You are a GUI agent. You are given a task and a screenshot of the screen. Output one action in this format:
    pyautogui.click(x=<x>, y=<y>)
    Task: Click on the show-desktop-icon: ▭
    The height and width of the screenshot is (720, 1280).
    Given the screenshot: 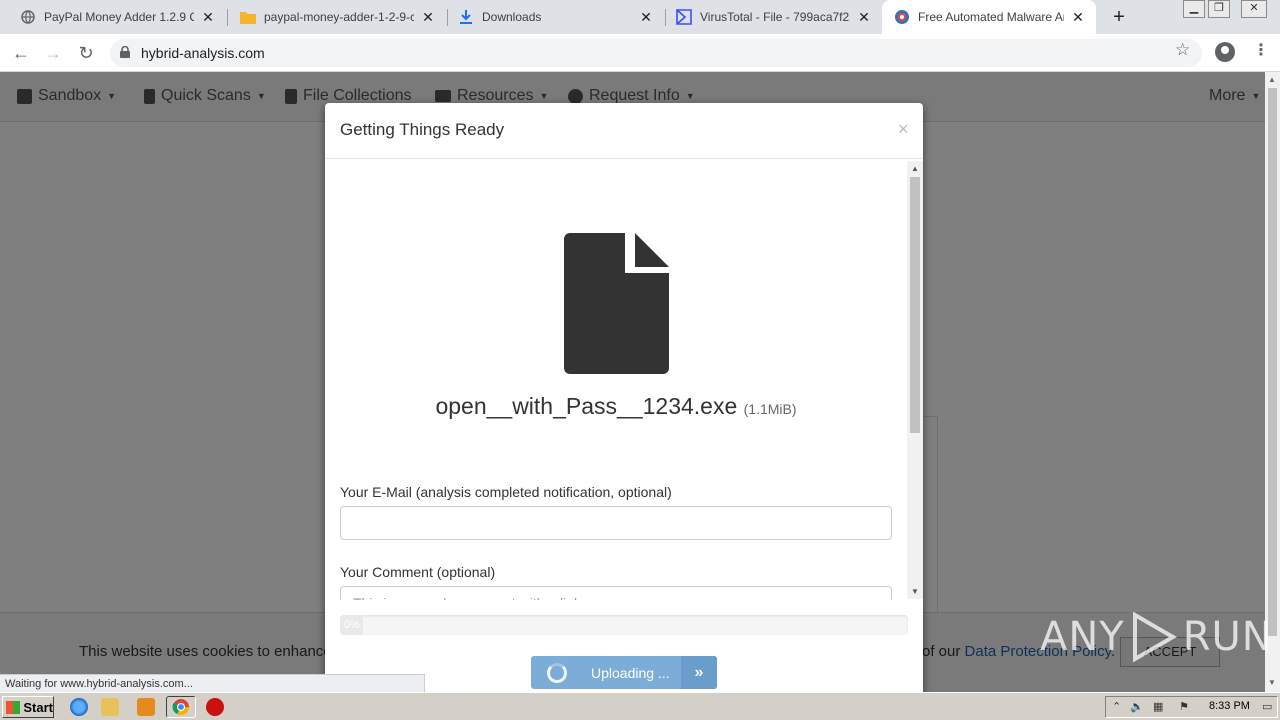 What is the action you would take?
    pyautogui.click(x=1268, y=707)
    